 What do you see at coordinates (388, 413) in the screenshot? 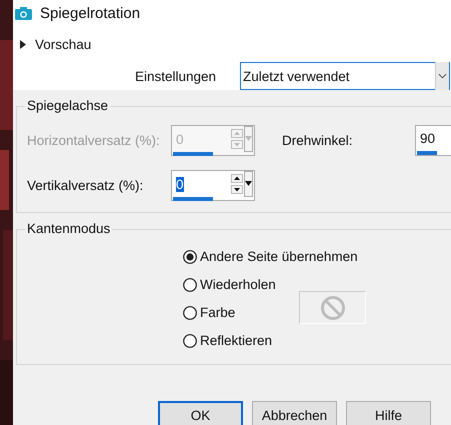
I see `dialog-button: Hilfe` at bounding box center [388, 413].